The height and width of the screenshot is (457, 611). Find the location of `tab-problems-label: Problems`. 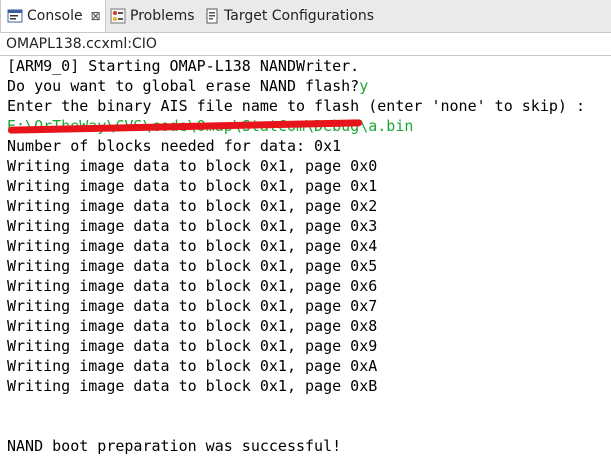

tab-problems-label: Problems is located at coordinates (162, 16).